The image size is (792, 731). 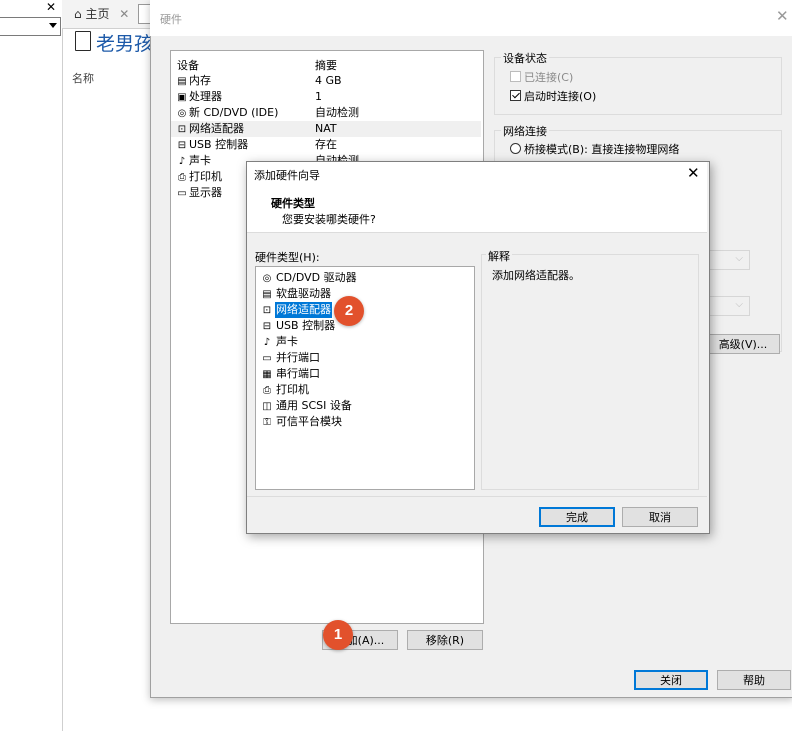 I want to click on hw-type-label: 打印机, so click(x=292, y=389).